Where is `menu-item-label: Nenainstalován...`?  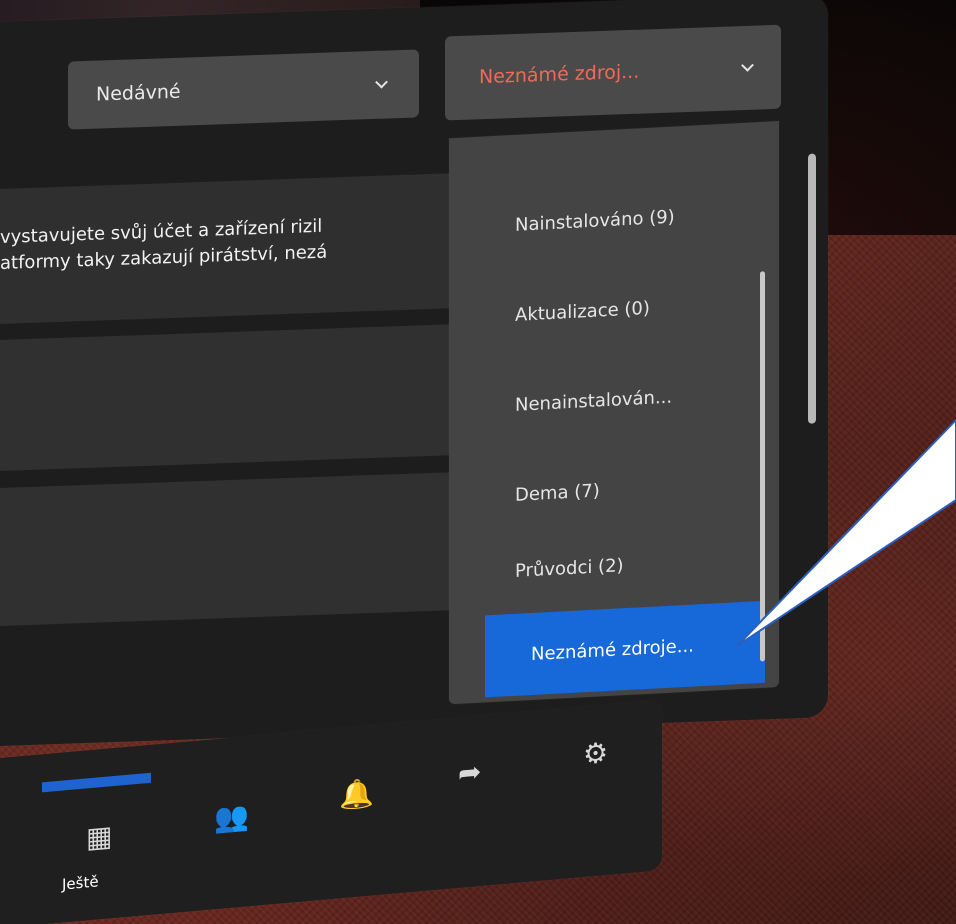 menu-item-label: Nenainstalován... is located at coordinates (594, 401).